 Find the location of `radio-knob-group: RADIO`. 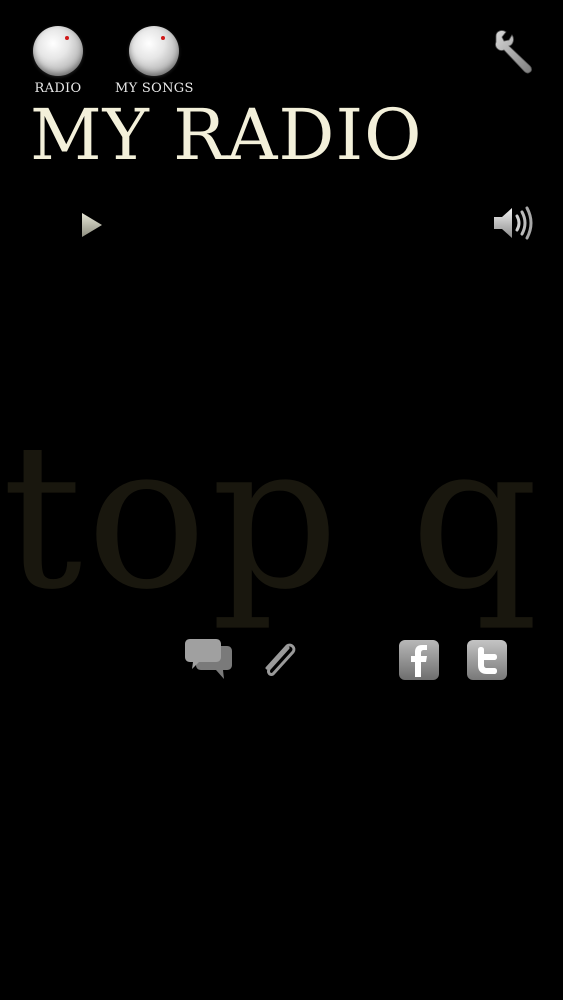

radio-knob-group: RADIO is located at coordinates (58, 61).